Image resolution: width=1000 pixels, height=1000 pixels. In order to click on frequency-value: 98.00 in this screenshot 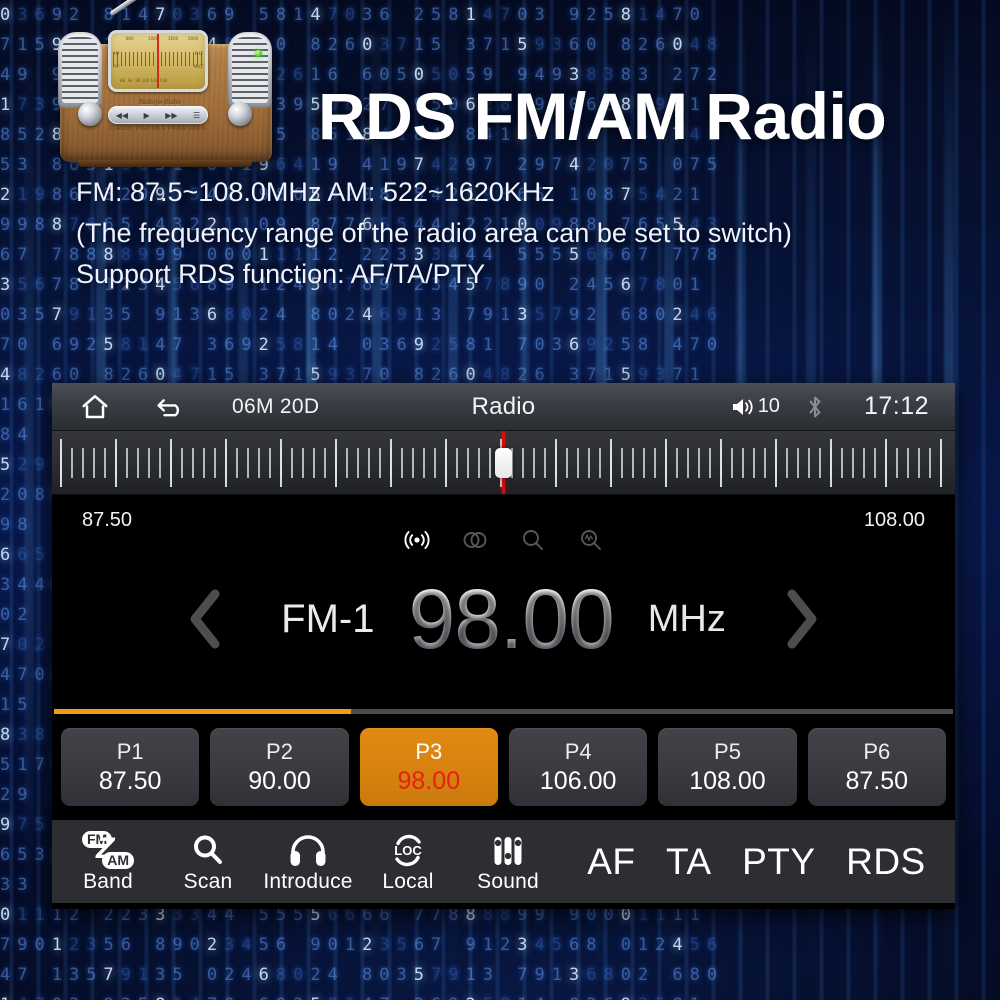, I will do `click(511, 619)`.